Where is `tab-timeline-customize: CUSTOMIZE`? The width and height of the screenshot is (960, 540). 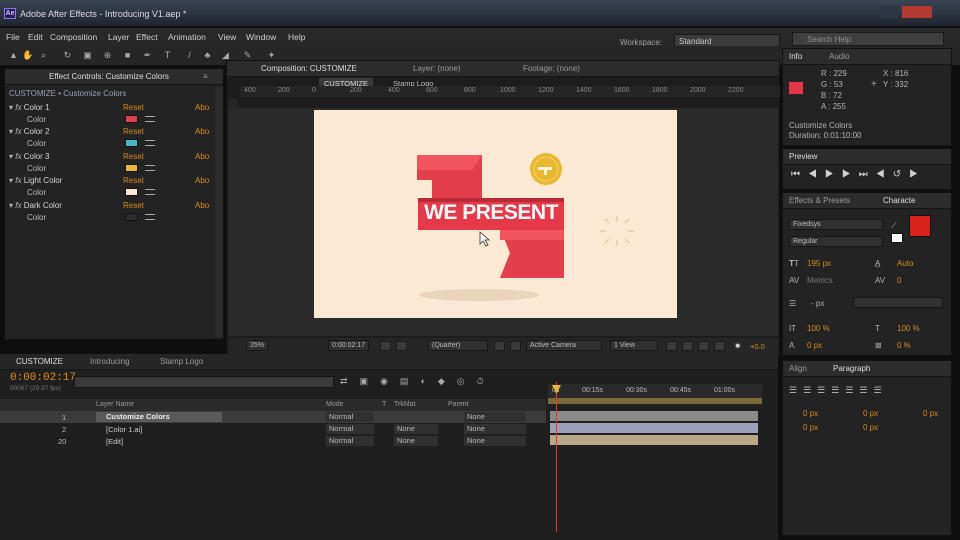 tab-timeline-customize: CUSTOMIZE is located at coordinates (39, 361).